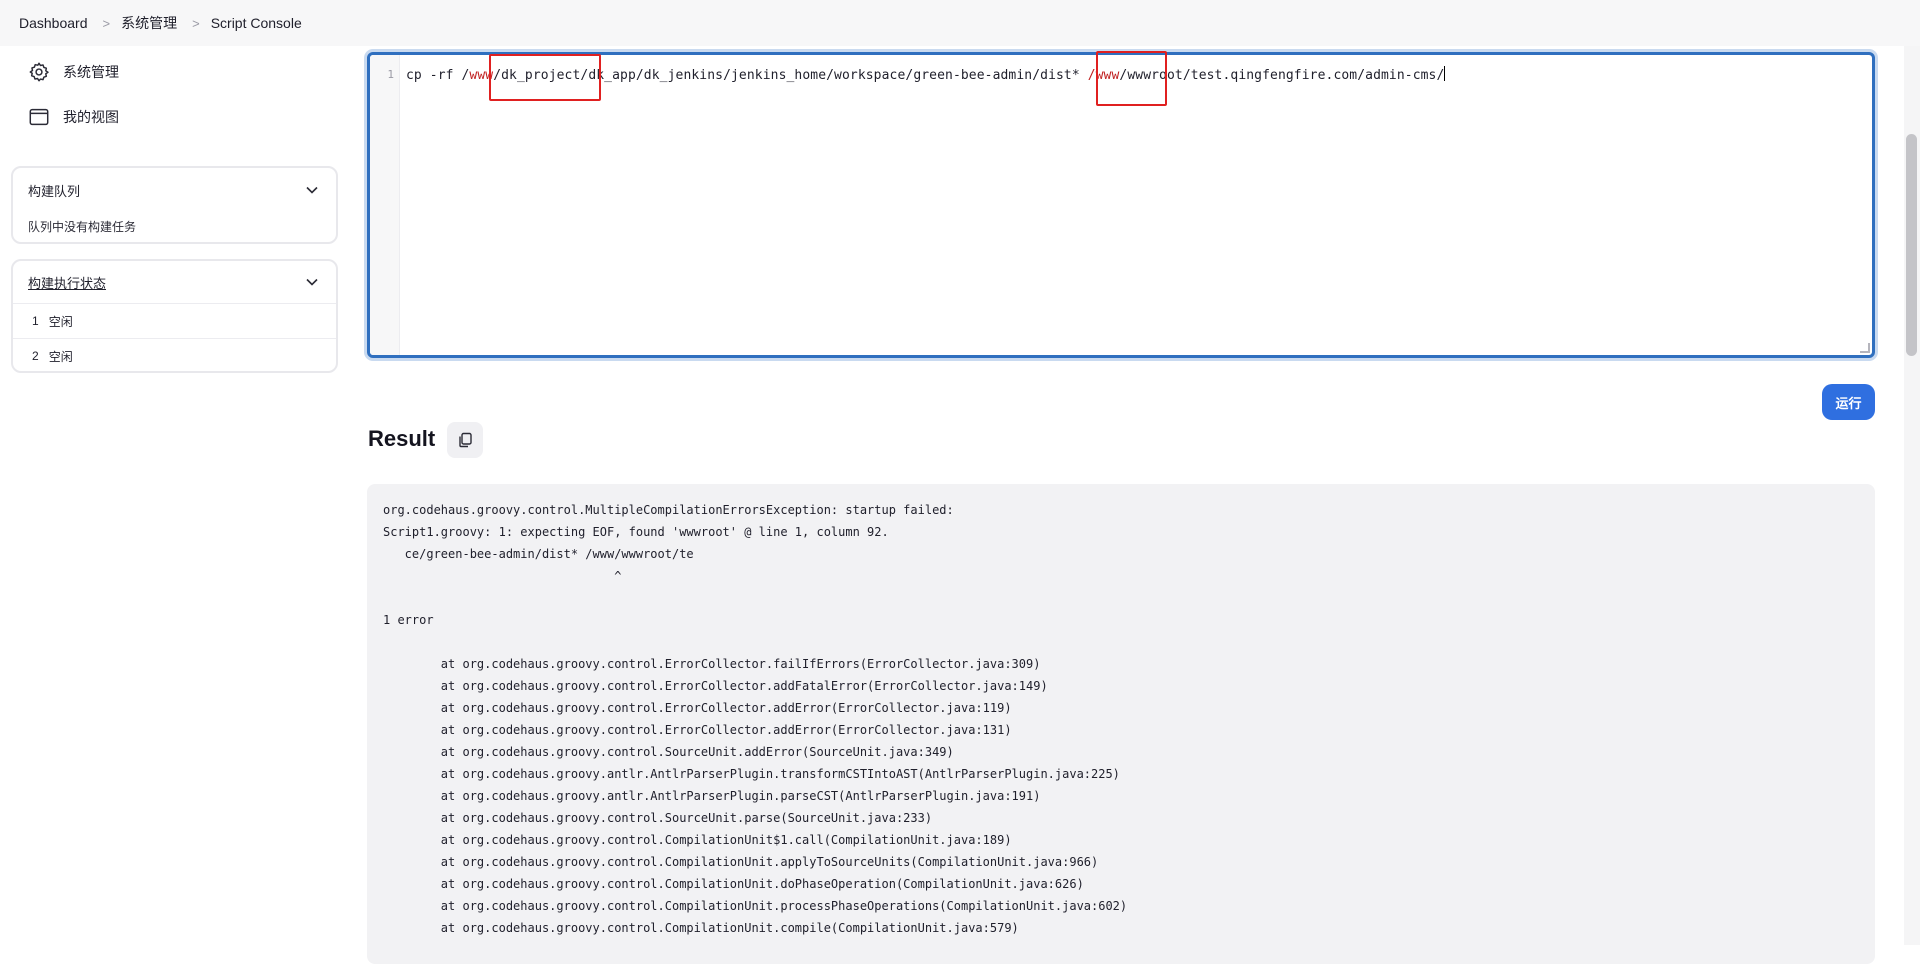 Image resolution: width=1920 pixels, height=964 pixels. Describe the element at coordinates (82, 227) in the screenshot. I see `build-queue-empty-text: 队列中没有构建任务` at that location.